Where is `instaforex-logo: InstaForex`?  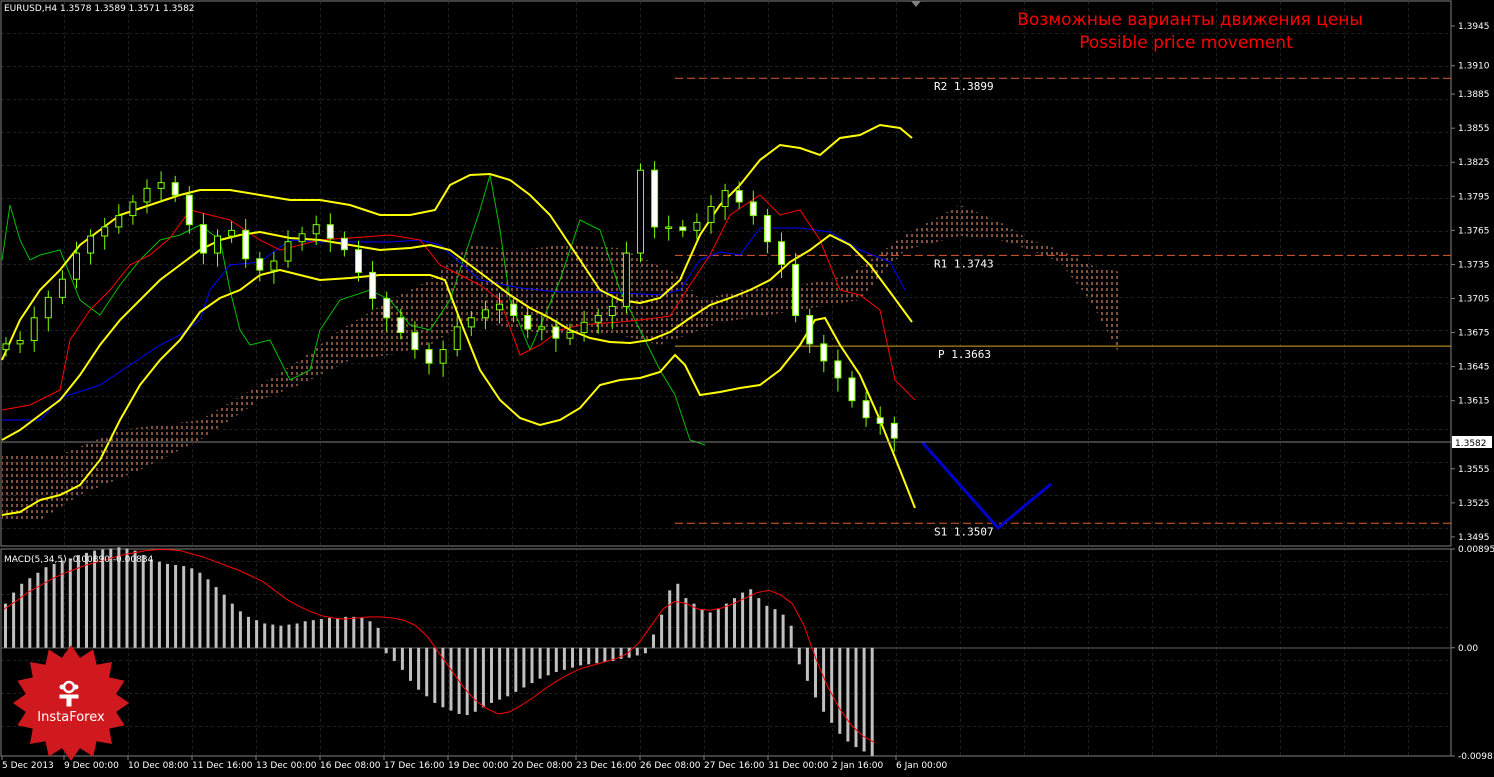
instaforex-logo: InstaForex is located at coordinates (71, 703).